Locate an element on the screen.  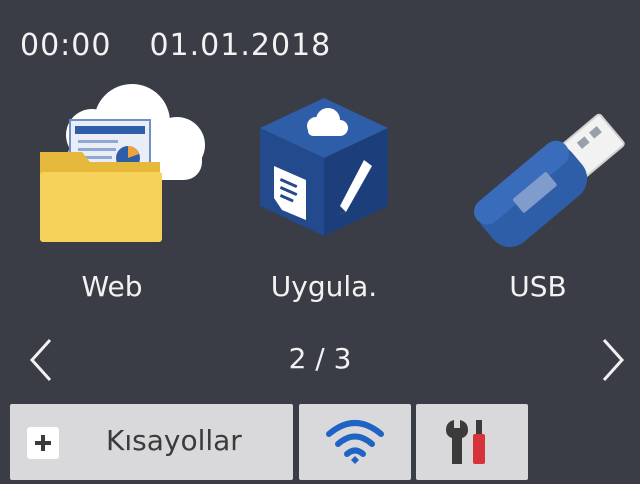
settings-tools-icon is located at coordinates (465, 442).